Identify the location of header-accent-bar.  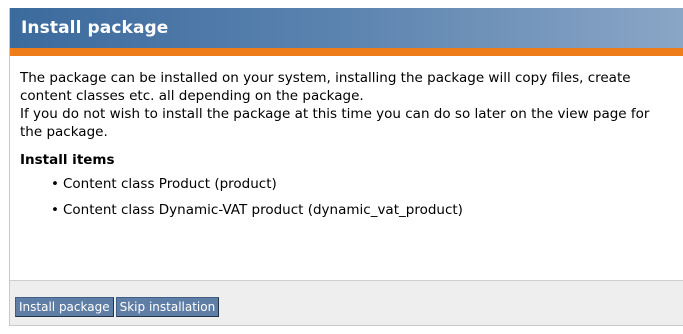
(346, 52).